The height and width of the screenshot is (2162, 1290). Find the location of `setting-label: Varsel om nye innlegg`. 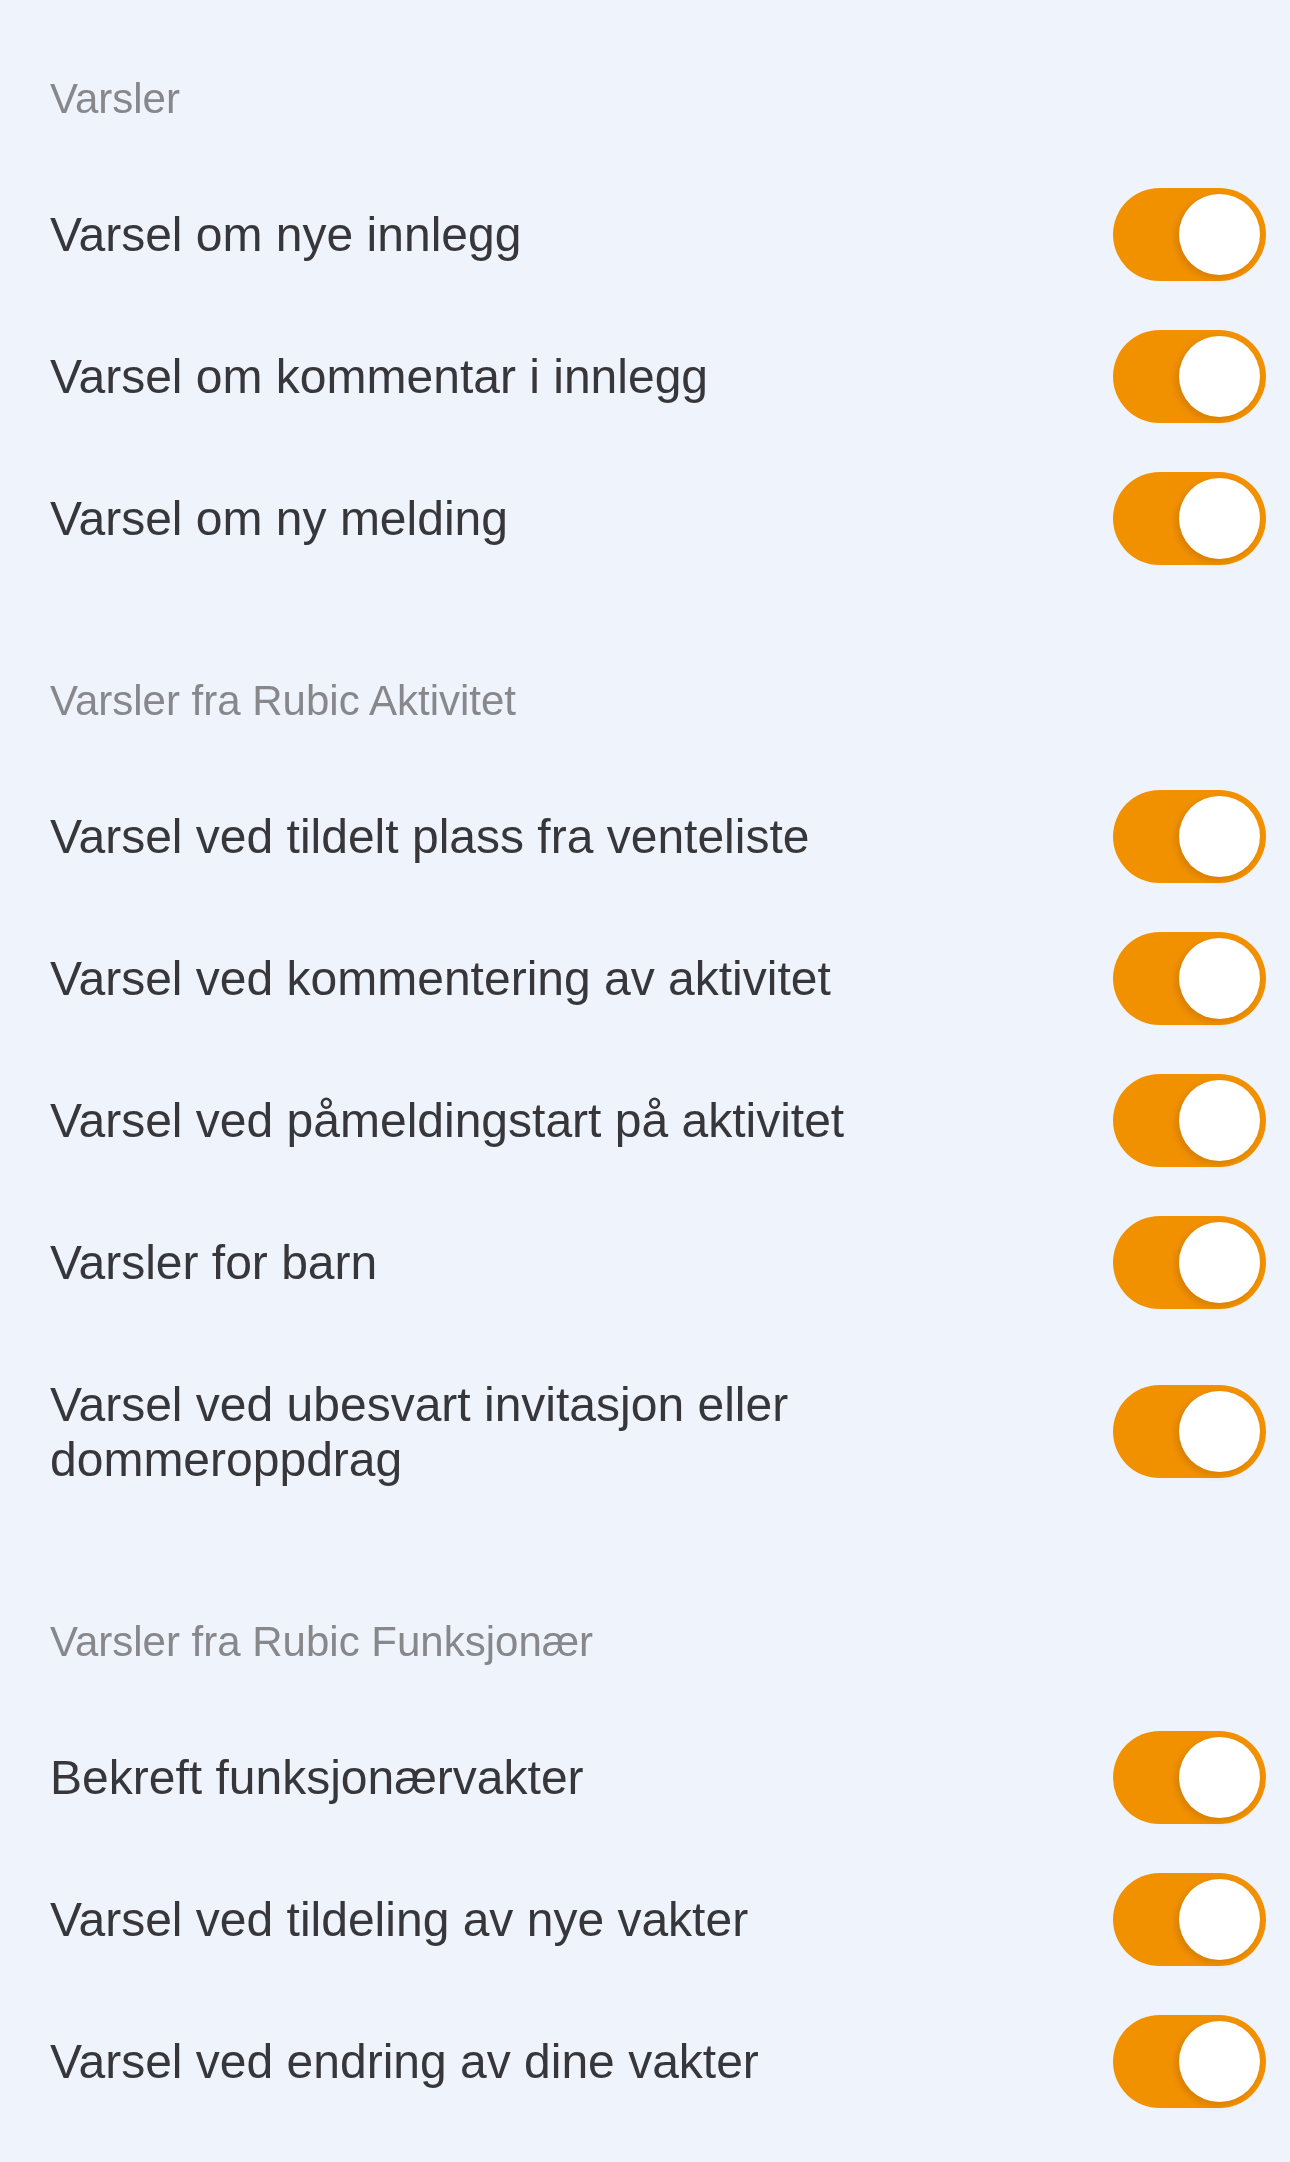

setting-label: Varsel om nye innlegg is located at coordinates (286, 234).